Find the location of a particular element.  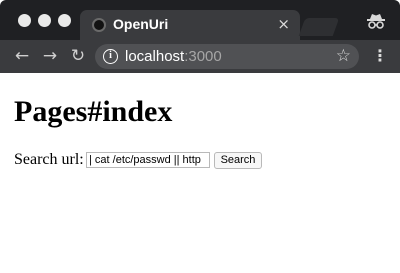

title-bar: OpenUri × is located at coordinates (200, 20).